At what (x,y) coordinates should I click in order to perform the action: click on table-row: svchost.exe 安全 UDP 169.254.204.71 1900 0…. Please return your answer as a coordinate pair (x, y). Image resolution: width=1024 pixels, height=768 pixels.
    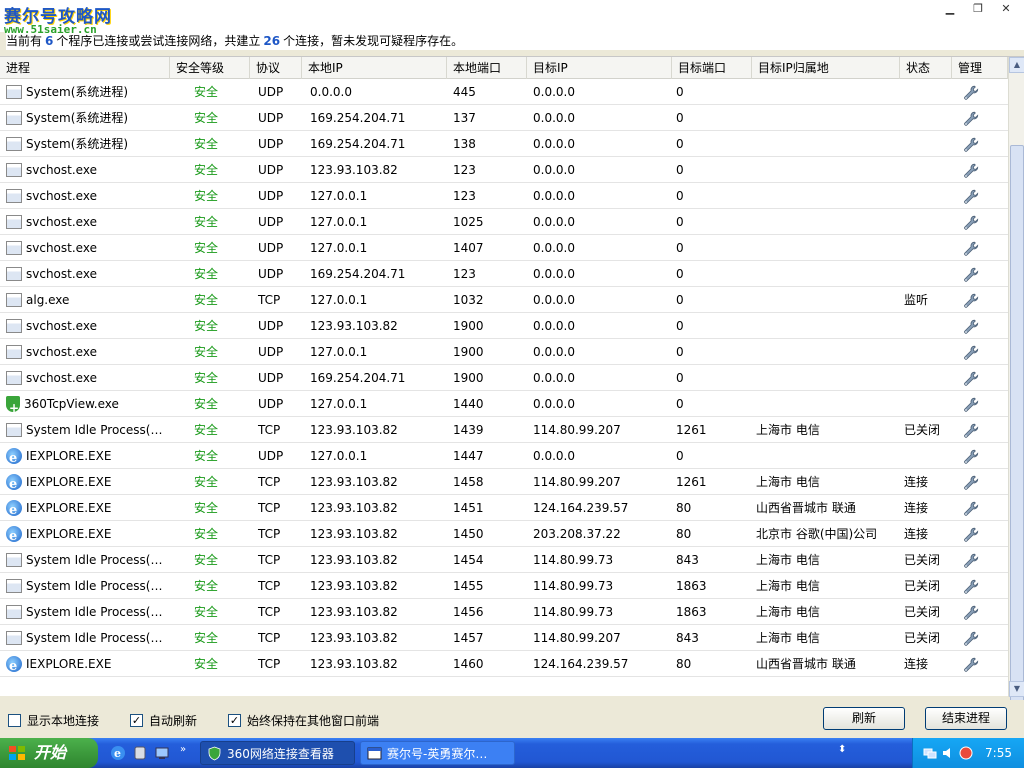
    Looking at the image, I should click on (504, 378).